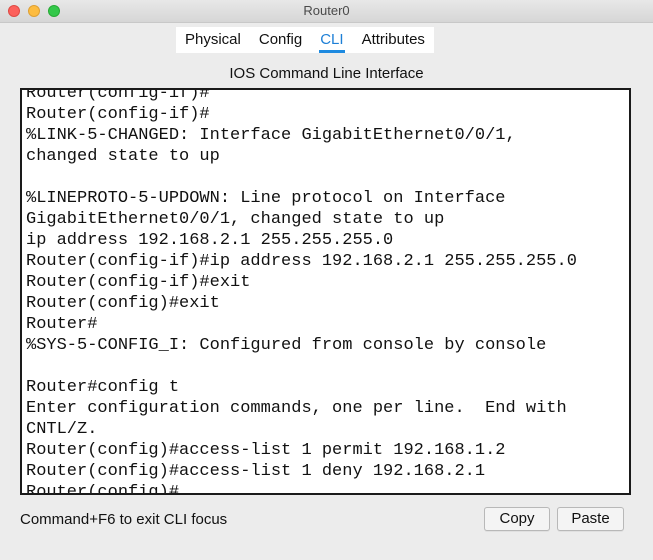  I want to click on window-title: Router0, so click(326, 10).